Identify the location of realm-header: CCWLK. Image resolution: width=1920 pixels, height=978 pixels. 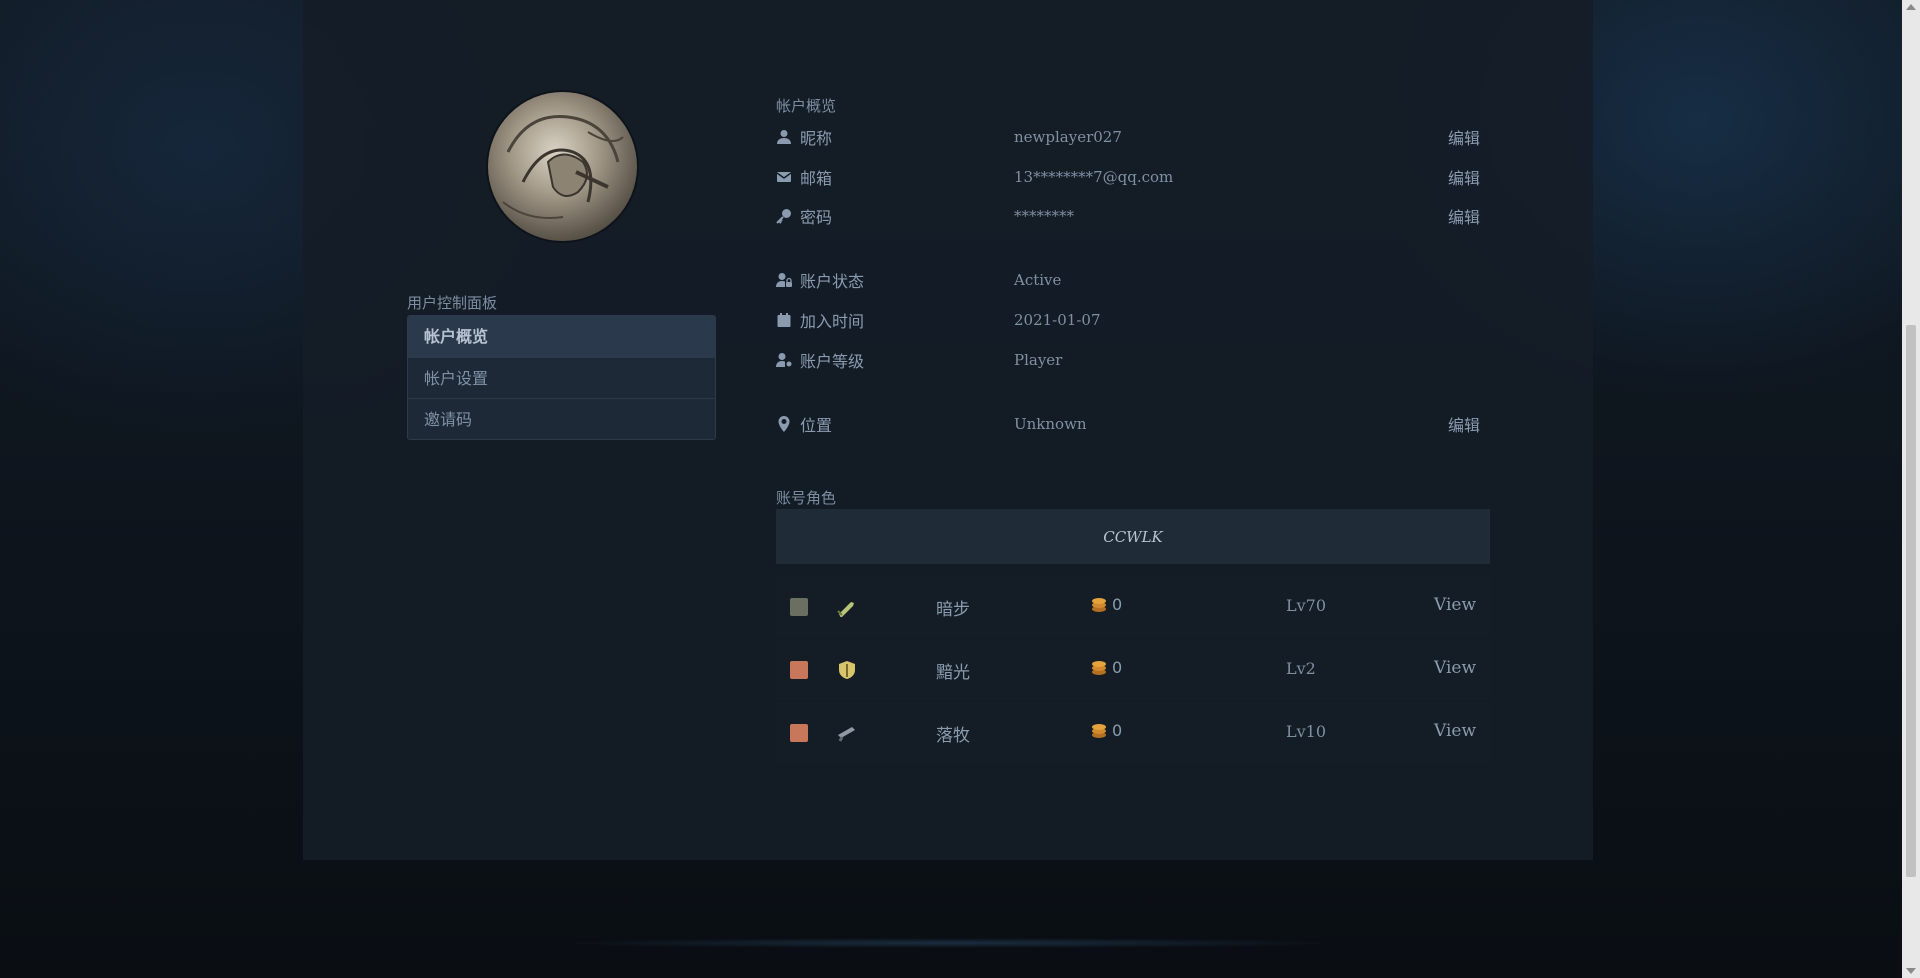
(1133, 536).